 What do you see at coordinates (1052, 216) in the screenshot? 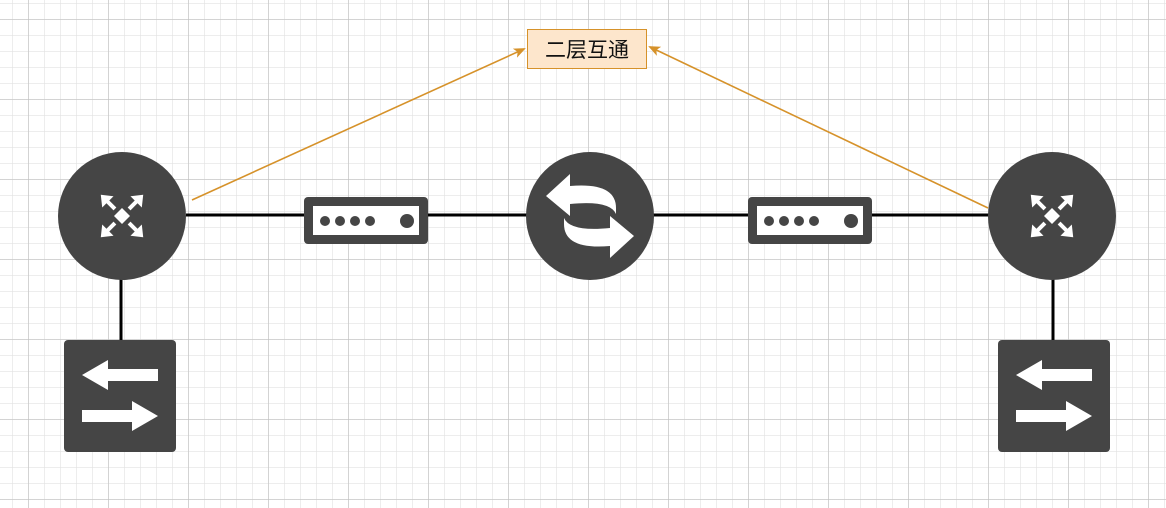
I see `router-right` at bounding box center [1052, 216].